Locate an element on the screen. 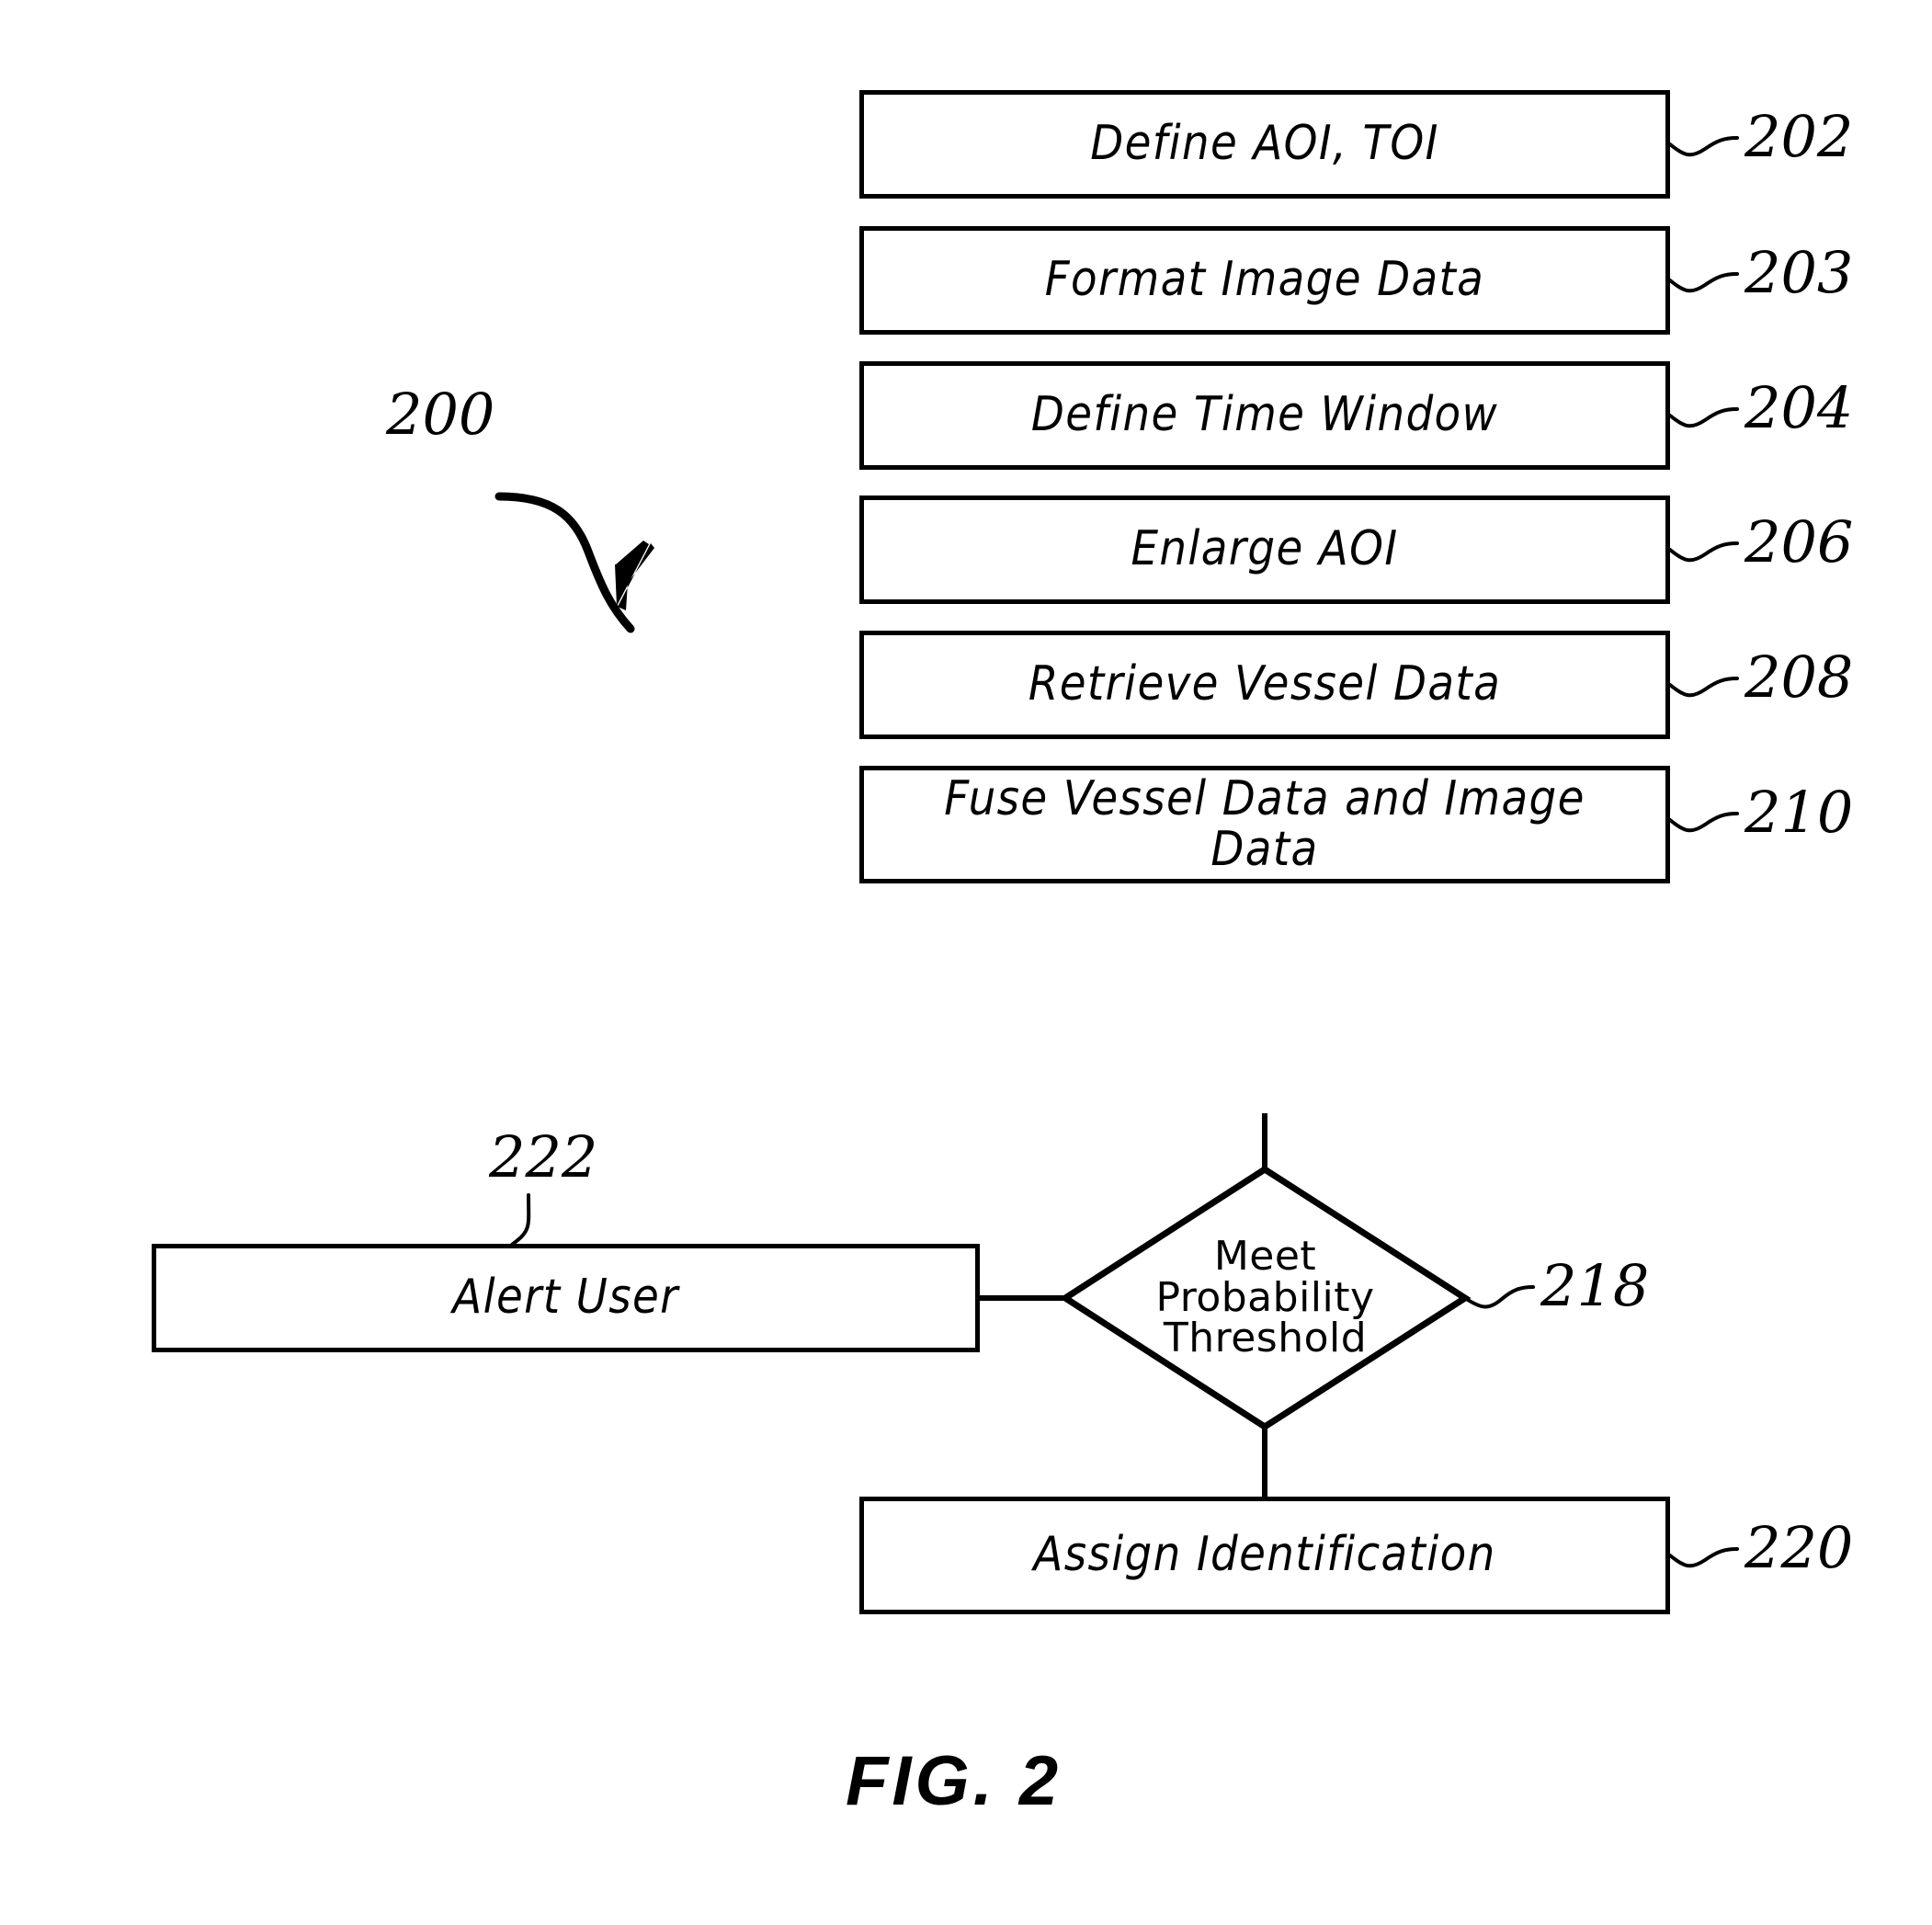 This screenshot has width=1932, height=1925. process-box-label: Alert User is located at coordinates (566, 1298).